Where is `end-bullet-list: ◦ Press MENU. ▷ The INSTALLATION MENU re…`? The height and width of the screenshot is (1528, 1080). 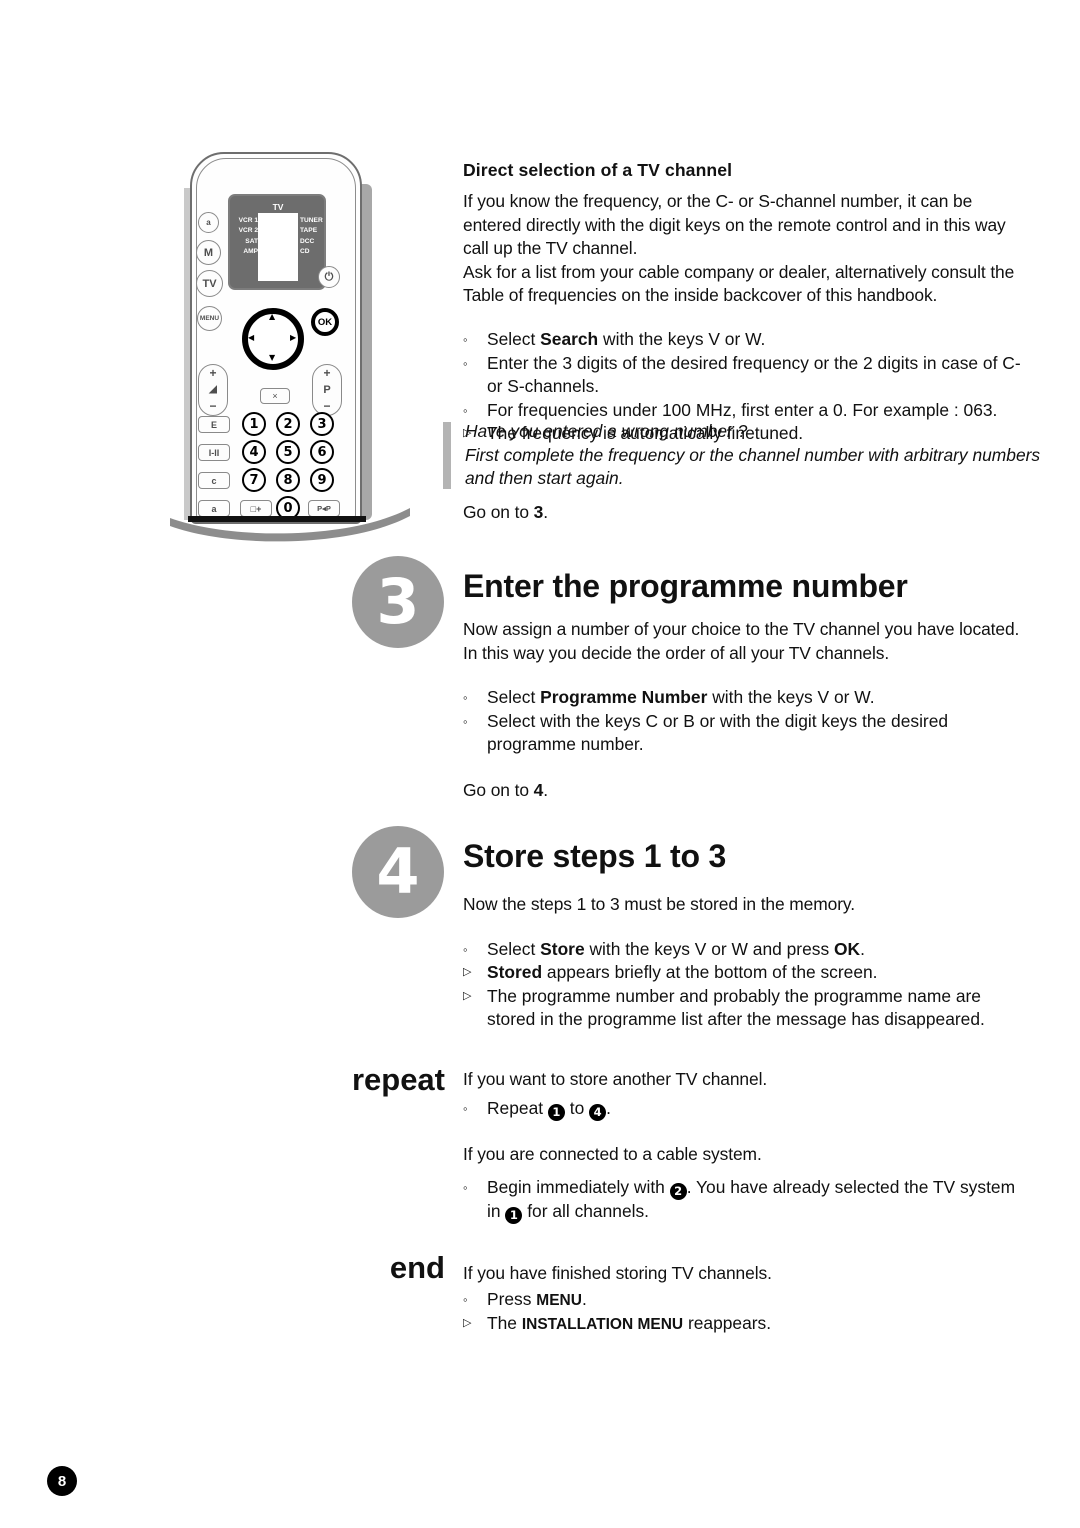 end-bullet-list: ◦ Press MENU. ▷ The INSTALLATION MENU re… is located at coordinates (745, 1312).